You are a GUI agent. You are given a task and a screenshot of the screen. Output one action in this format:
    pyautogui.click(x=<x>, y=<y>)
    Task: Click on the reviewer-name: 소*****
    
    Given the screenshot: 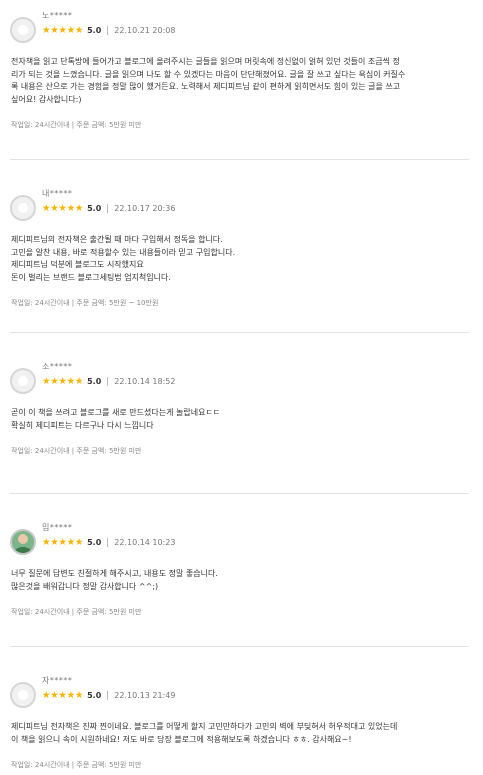 What is the action you would take?
    pyautogui.click(x=57, y=366)
    